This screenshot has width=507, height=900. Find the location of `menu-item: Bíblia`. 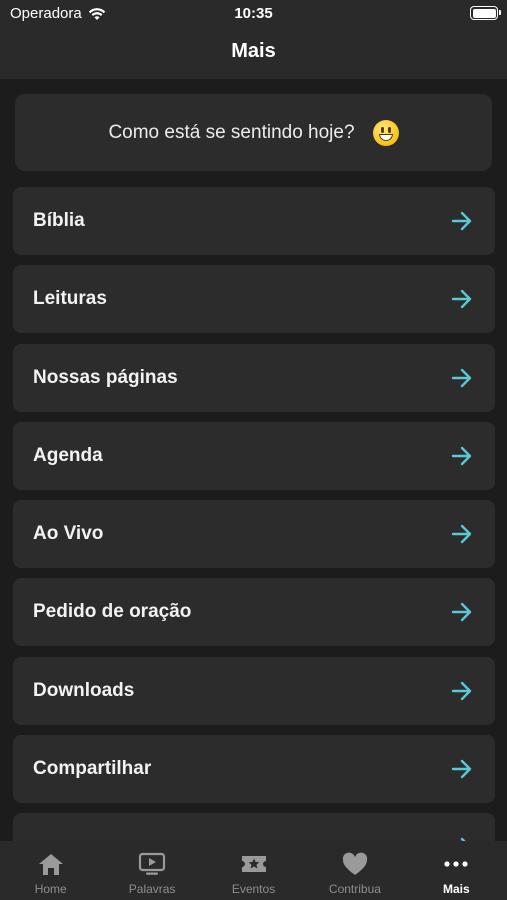

menu-item: Bíblia is located at coordinates (254, 221).